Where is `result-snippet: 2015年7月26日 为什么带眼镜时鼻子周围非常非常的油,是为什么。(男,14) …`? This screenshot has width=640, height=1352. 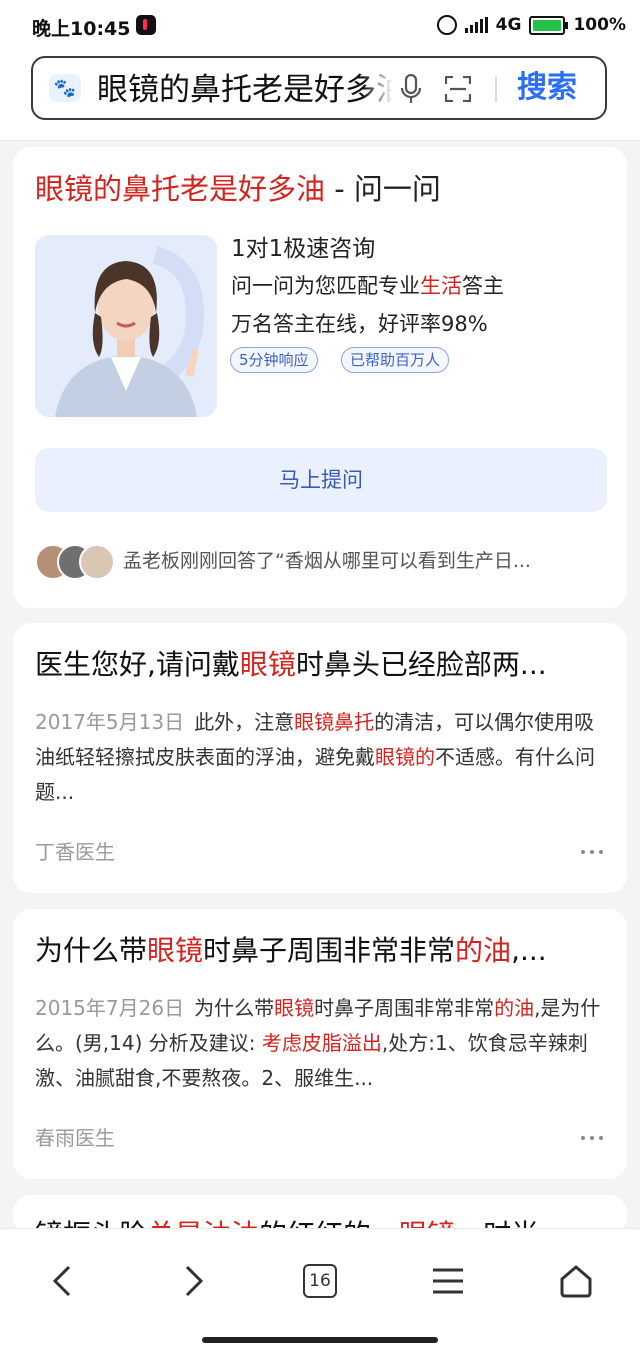
result-snippet: 2015年7月26日 为什么带眼镜时鼻子周围非常非常的油,是为什么。(男,14) … is located at coordinates (321, 1043).